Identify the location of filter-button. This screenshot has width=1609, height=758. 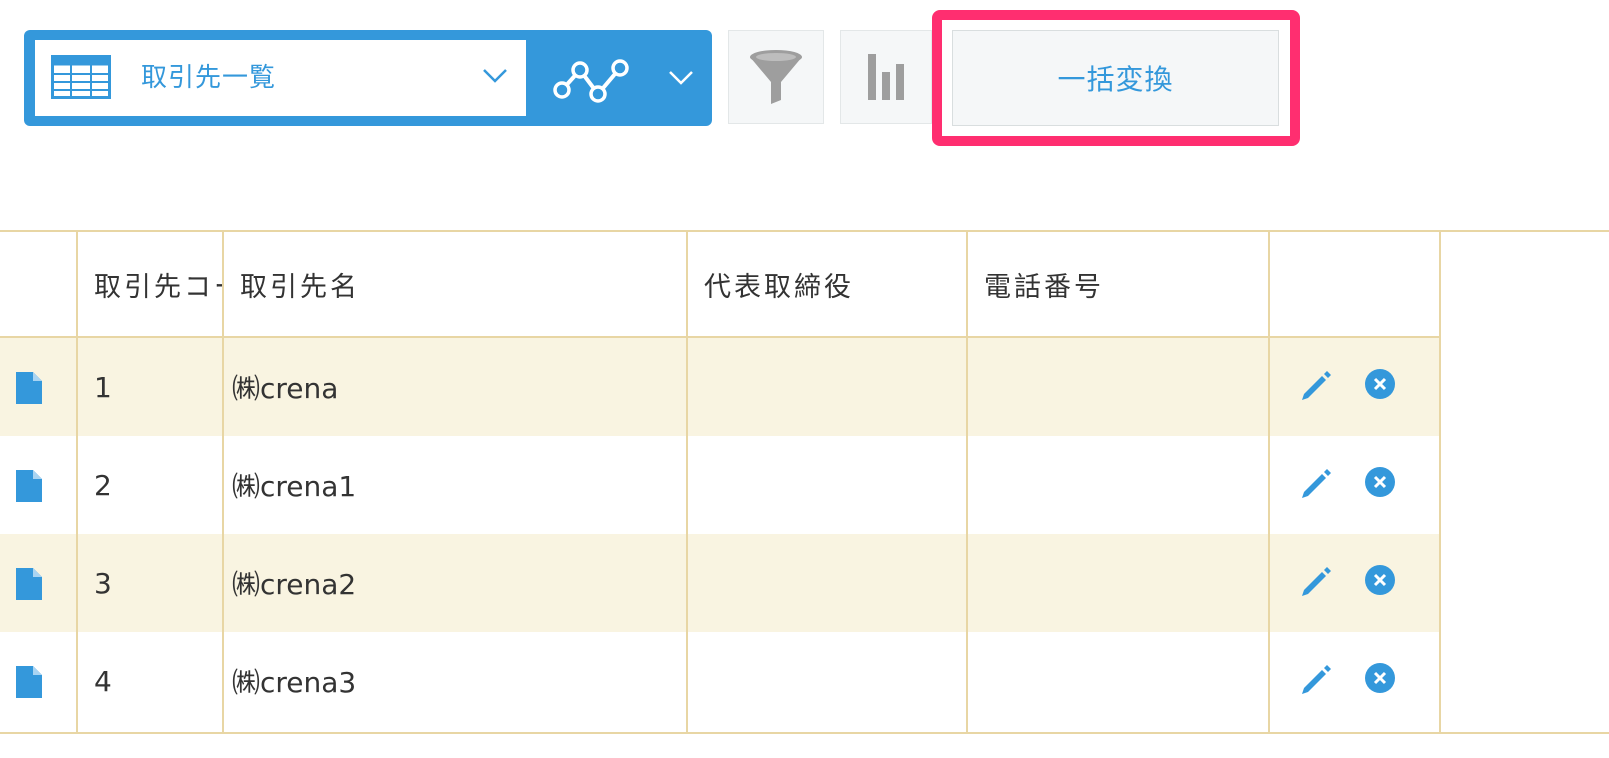
(776, 77).